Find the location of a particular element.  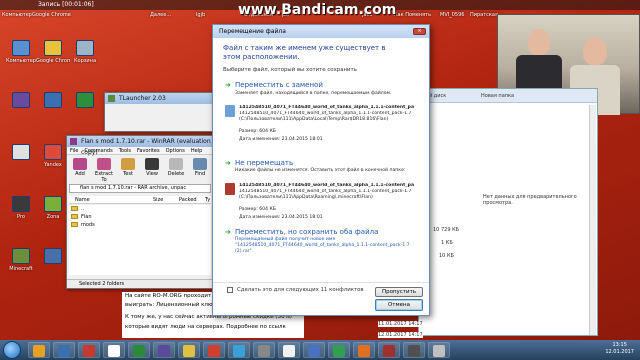

menu-help: Help is located at coordinates (196, 151).